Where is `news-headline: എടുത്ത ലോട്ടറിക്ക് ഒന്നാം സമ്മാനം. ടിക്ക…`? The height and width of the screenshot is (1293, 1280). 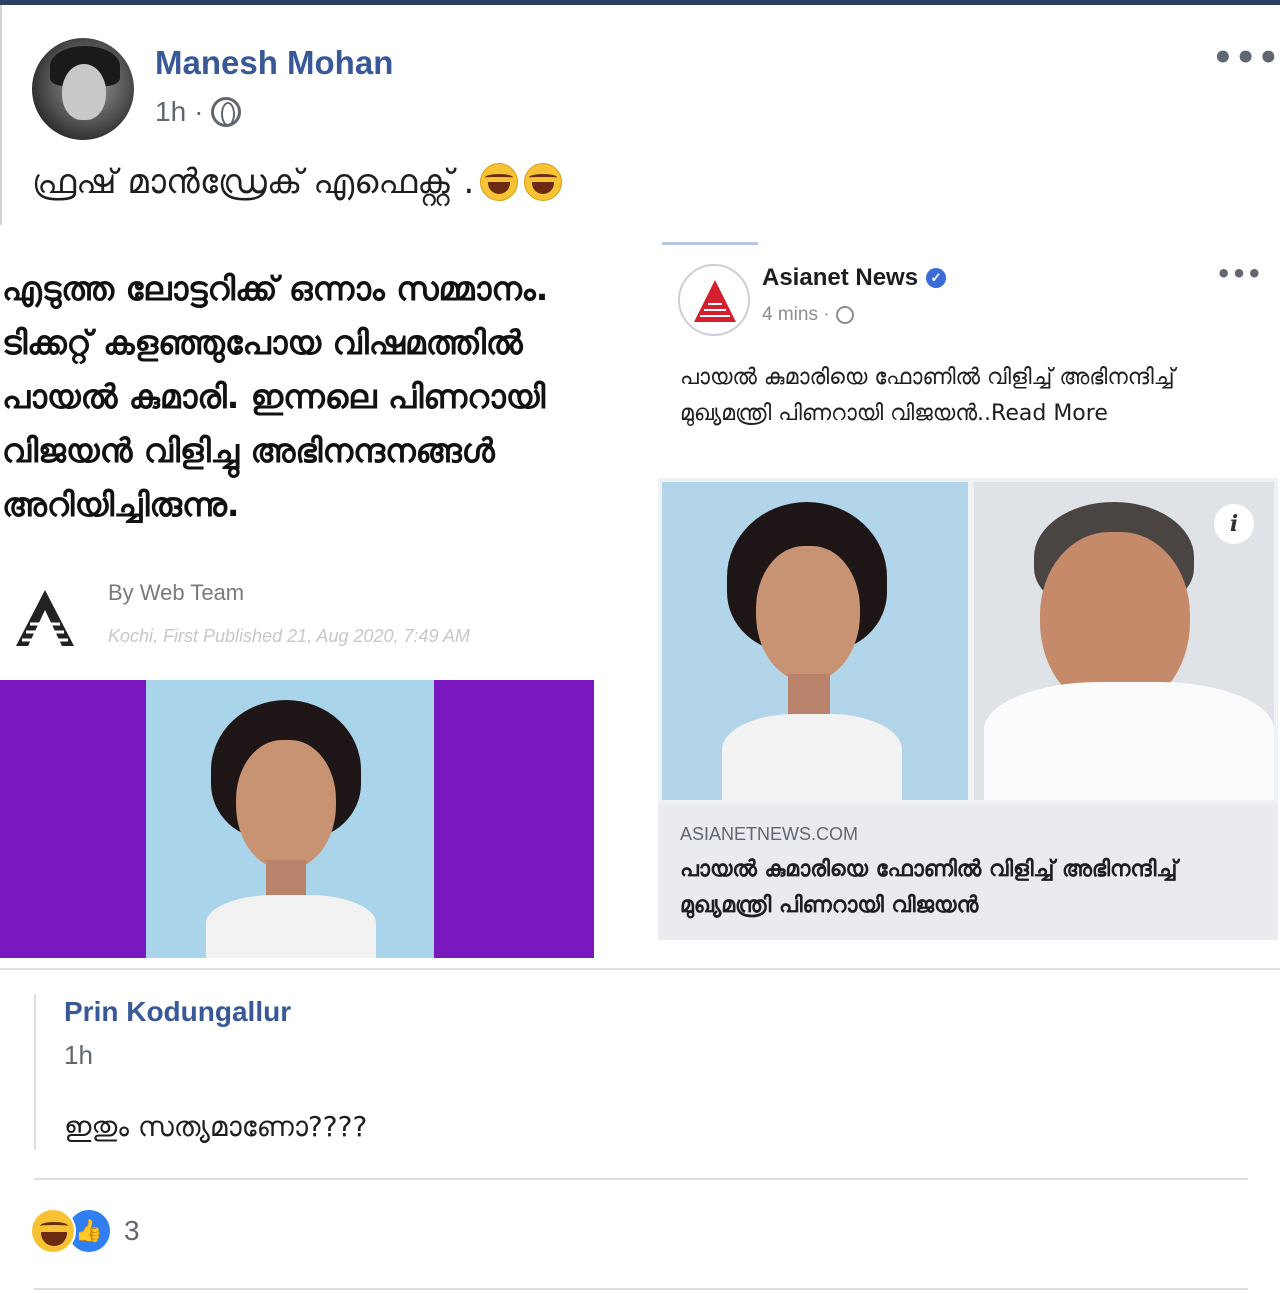
news-headline: എടുത്ത ലോട്ടറിക്ക് ഒന്നാം സമ്മാനം. ടിക്ക… is located at coordinates (275, 396).